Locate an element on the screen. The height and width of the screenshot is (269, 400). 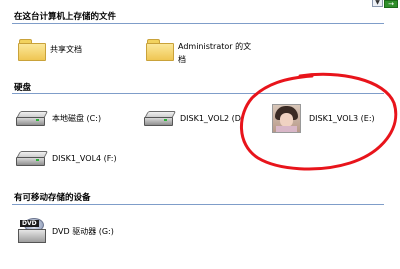
folder-label-administrator-wrap: 档 is located at coordinates (182, 59).